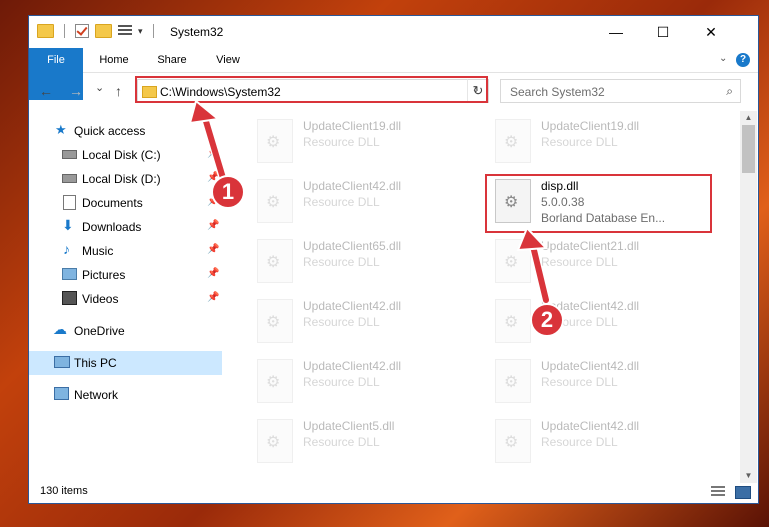 The width and height of the screenshot is (769, 527). Describe the element at coordinates (76, 91) in the screenshot. I see `forward-arrow-icon: →` at that location.